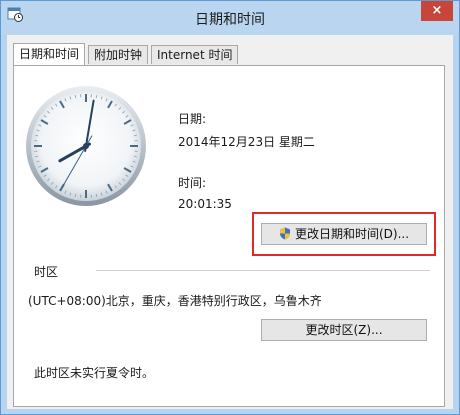 This screenshot has height=415, width=460. What do you see at coordinates (46, 272) in the screenshot?
I see `timezone-heading: 时区` at bounding box center [46, 272].